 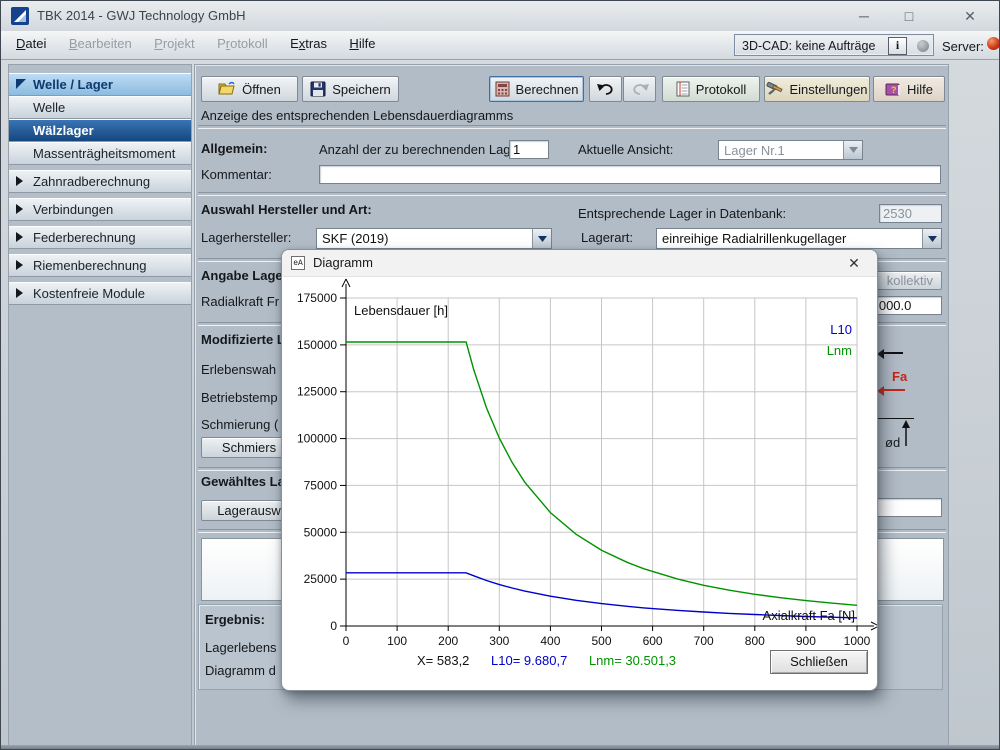 What do you see at coordinates (550, 641) in the screenshot?
I see `svg-text: 400` at bounding box center [550, 641].